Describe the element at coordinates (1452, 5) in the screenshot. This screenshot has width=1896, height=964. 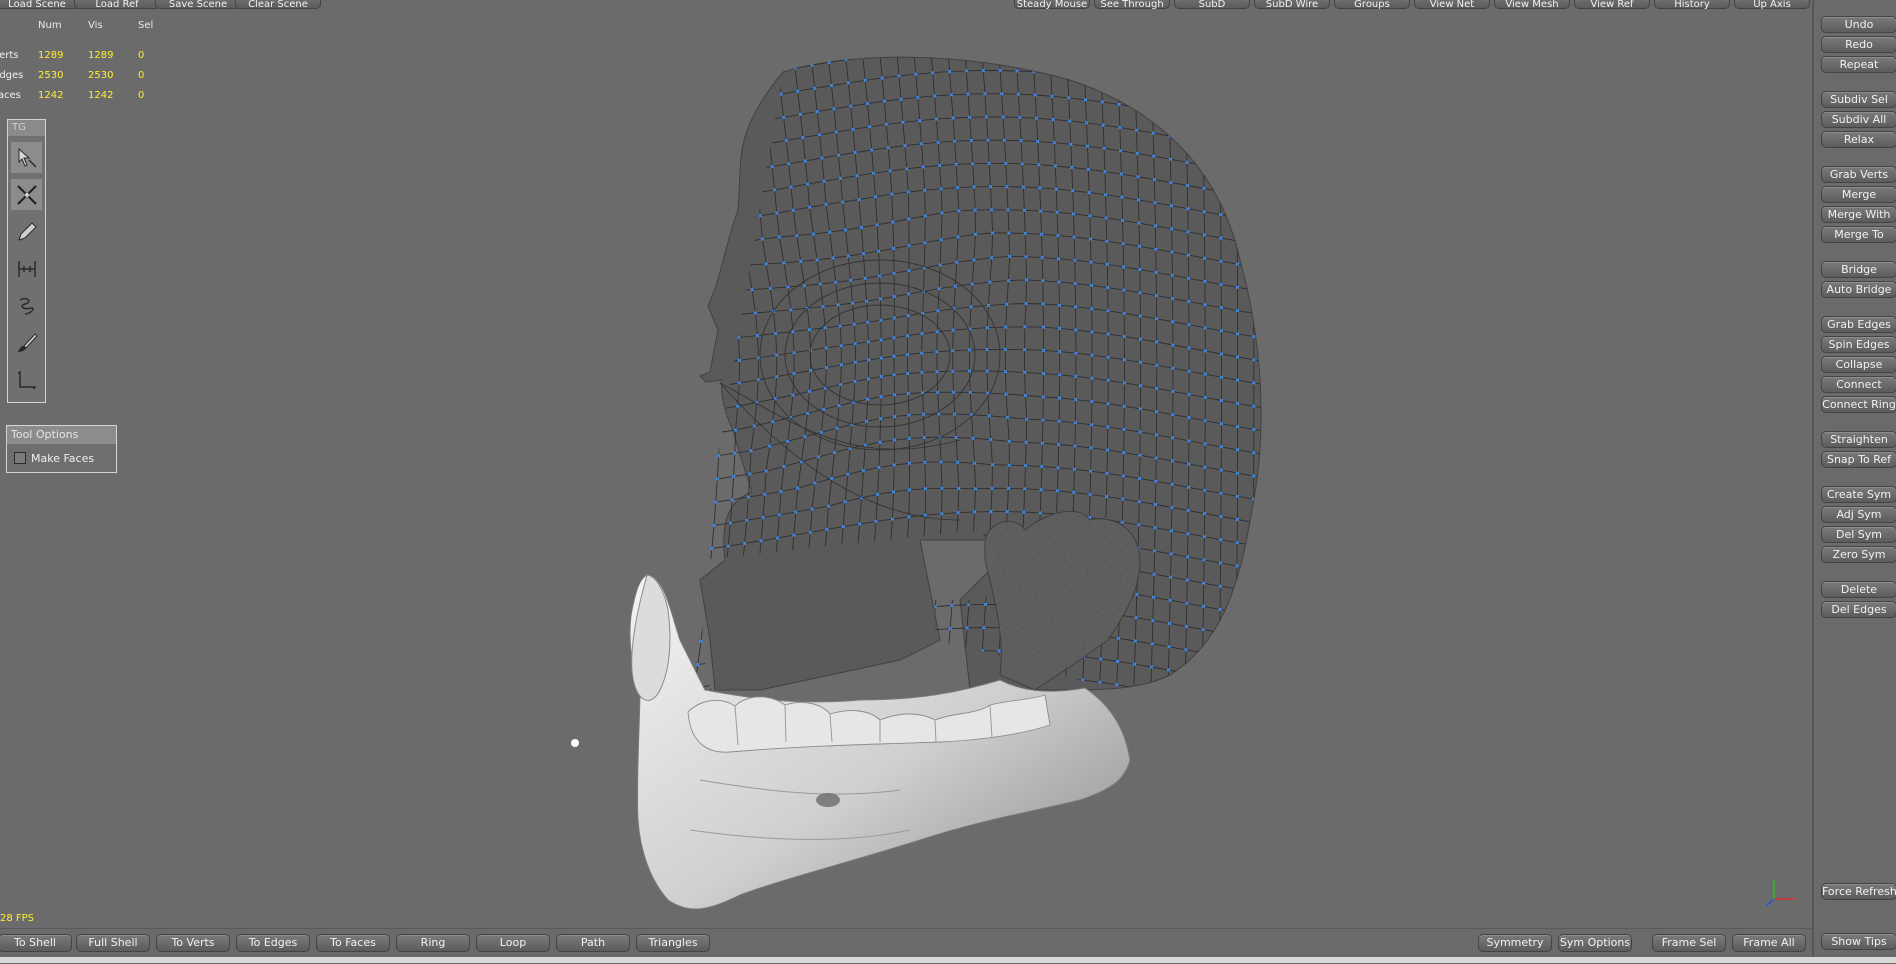
I see `view-net-button: View Net` at that location.